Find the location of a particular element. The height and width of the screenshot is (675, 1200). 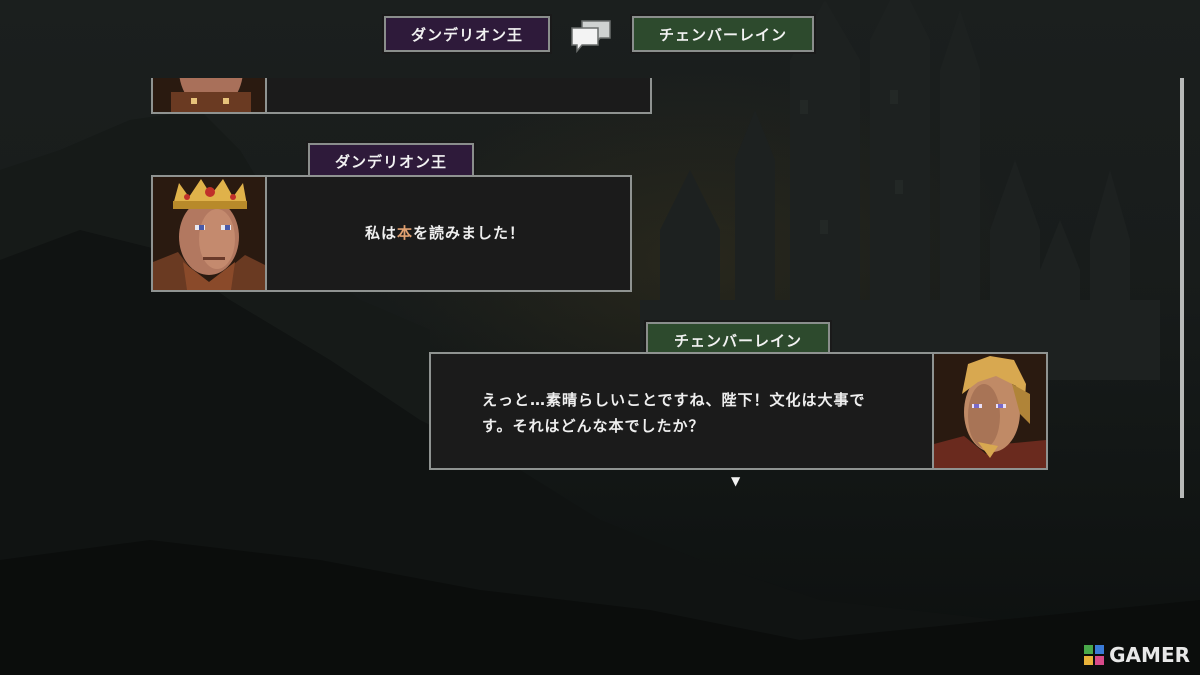

header-speaker-left: ダンデリオン王 is located at coordinates (467, 34).